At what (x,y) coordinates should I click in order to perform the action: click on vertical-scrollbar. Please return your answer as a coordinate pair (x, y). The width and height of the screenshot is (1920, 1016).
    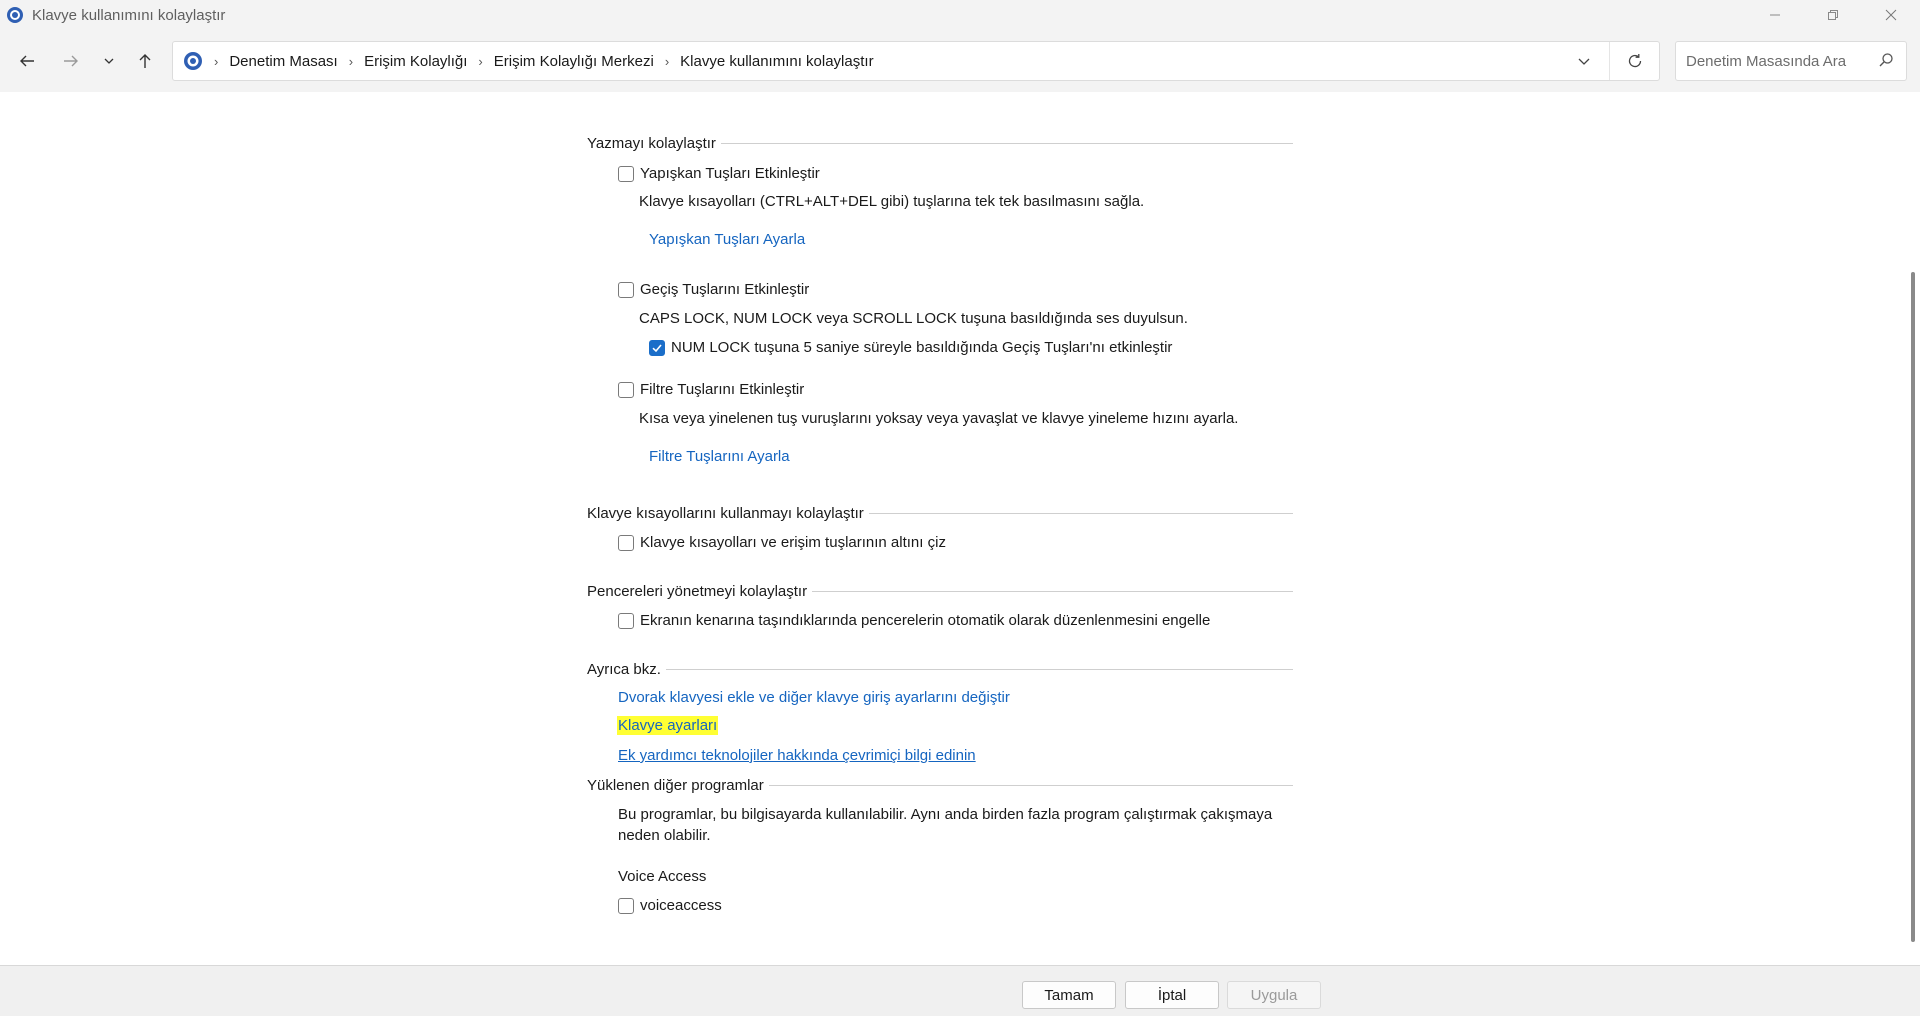
    Looking at the image, I should click on (1913, 528).